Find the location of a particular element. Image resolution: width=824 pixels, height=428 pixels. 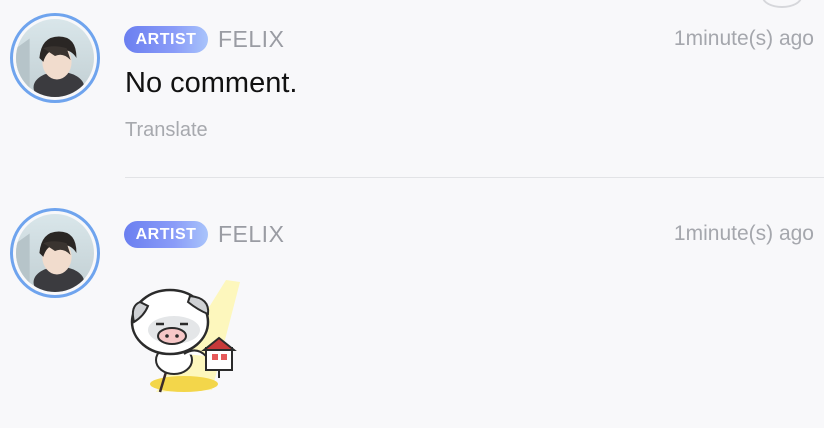

translate-button: Translate is located at coordinates (166, 130).